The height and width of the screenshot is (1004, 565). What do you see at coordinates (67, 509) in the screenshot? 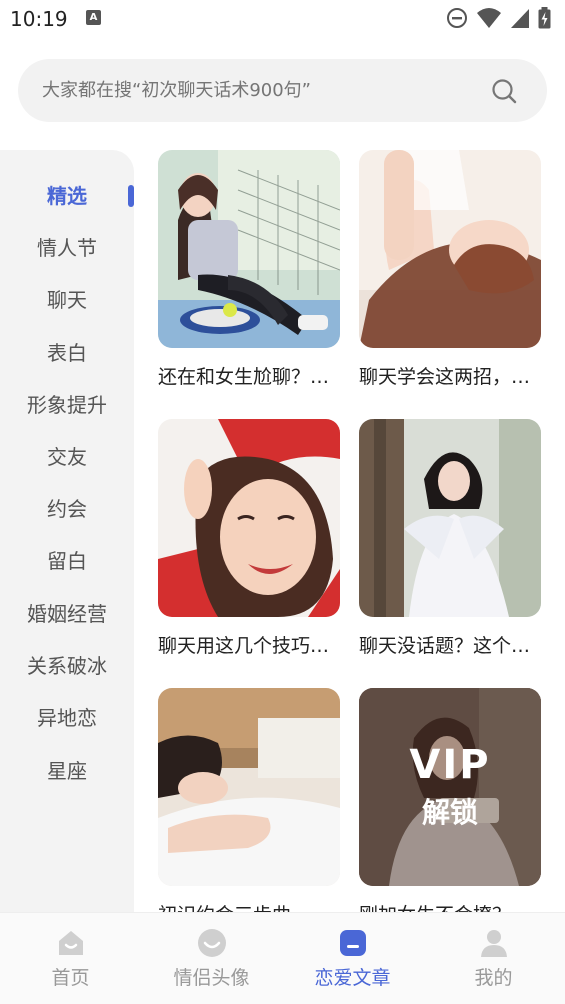
I see `sidebar-item-dating: 约会` at bounding box center [67, 509].